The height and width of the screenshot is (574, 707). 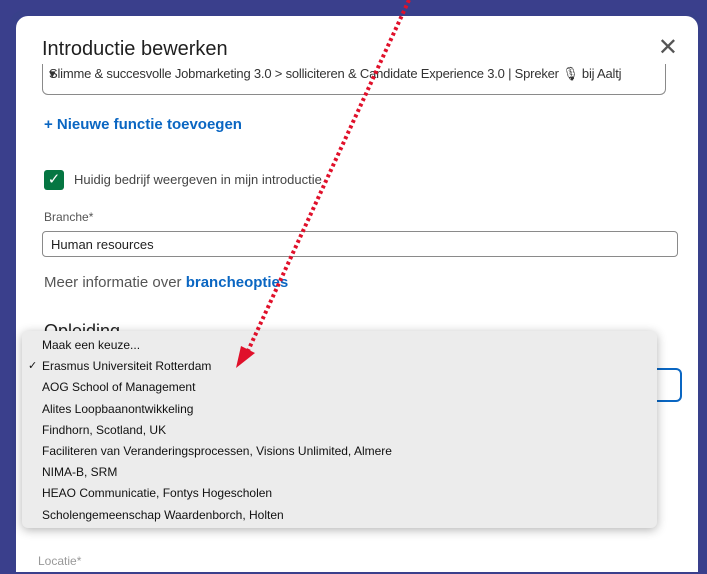 I want to click on hidden-field-label: Locatie*, so click(x=60, y=561).